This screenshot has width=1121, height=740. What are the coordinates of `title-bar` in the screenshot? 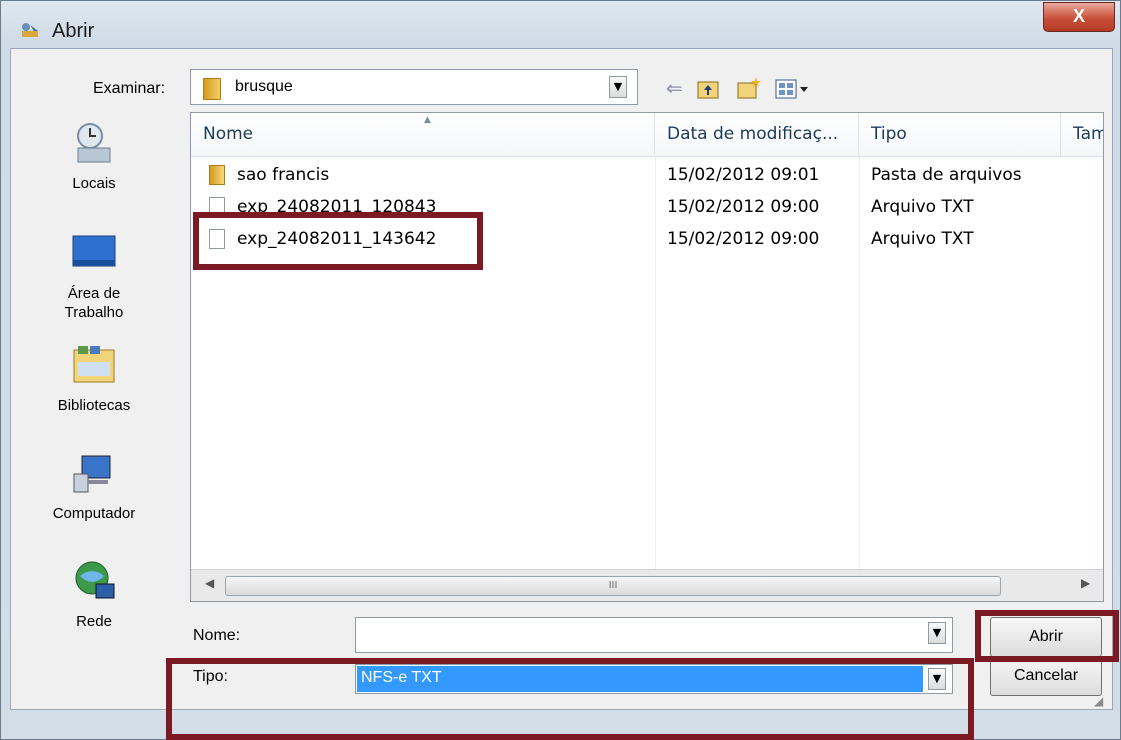 It's located at (560, 24).